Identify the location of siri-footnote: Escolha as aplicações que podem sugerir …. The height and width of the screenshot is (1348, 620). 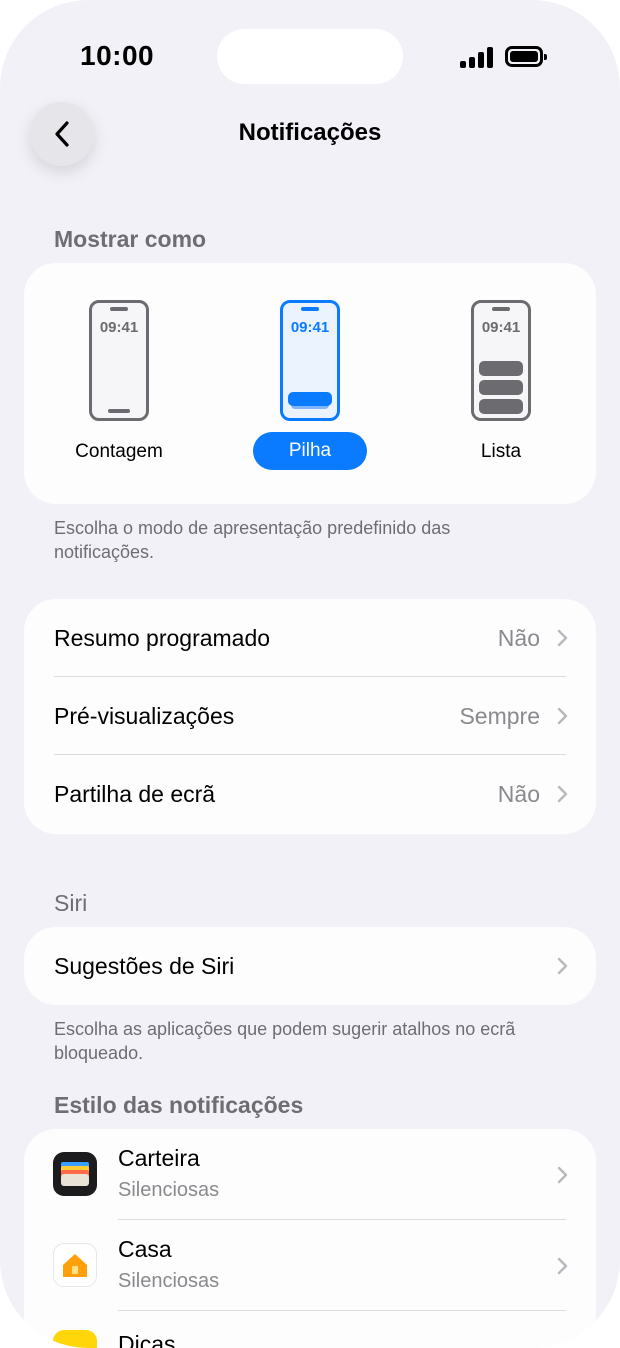
(285, 1041).